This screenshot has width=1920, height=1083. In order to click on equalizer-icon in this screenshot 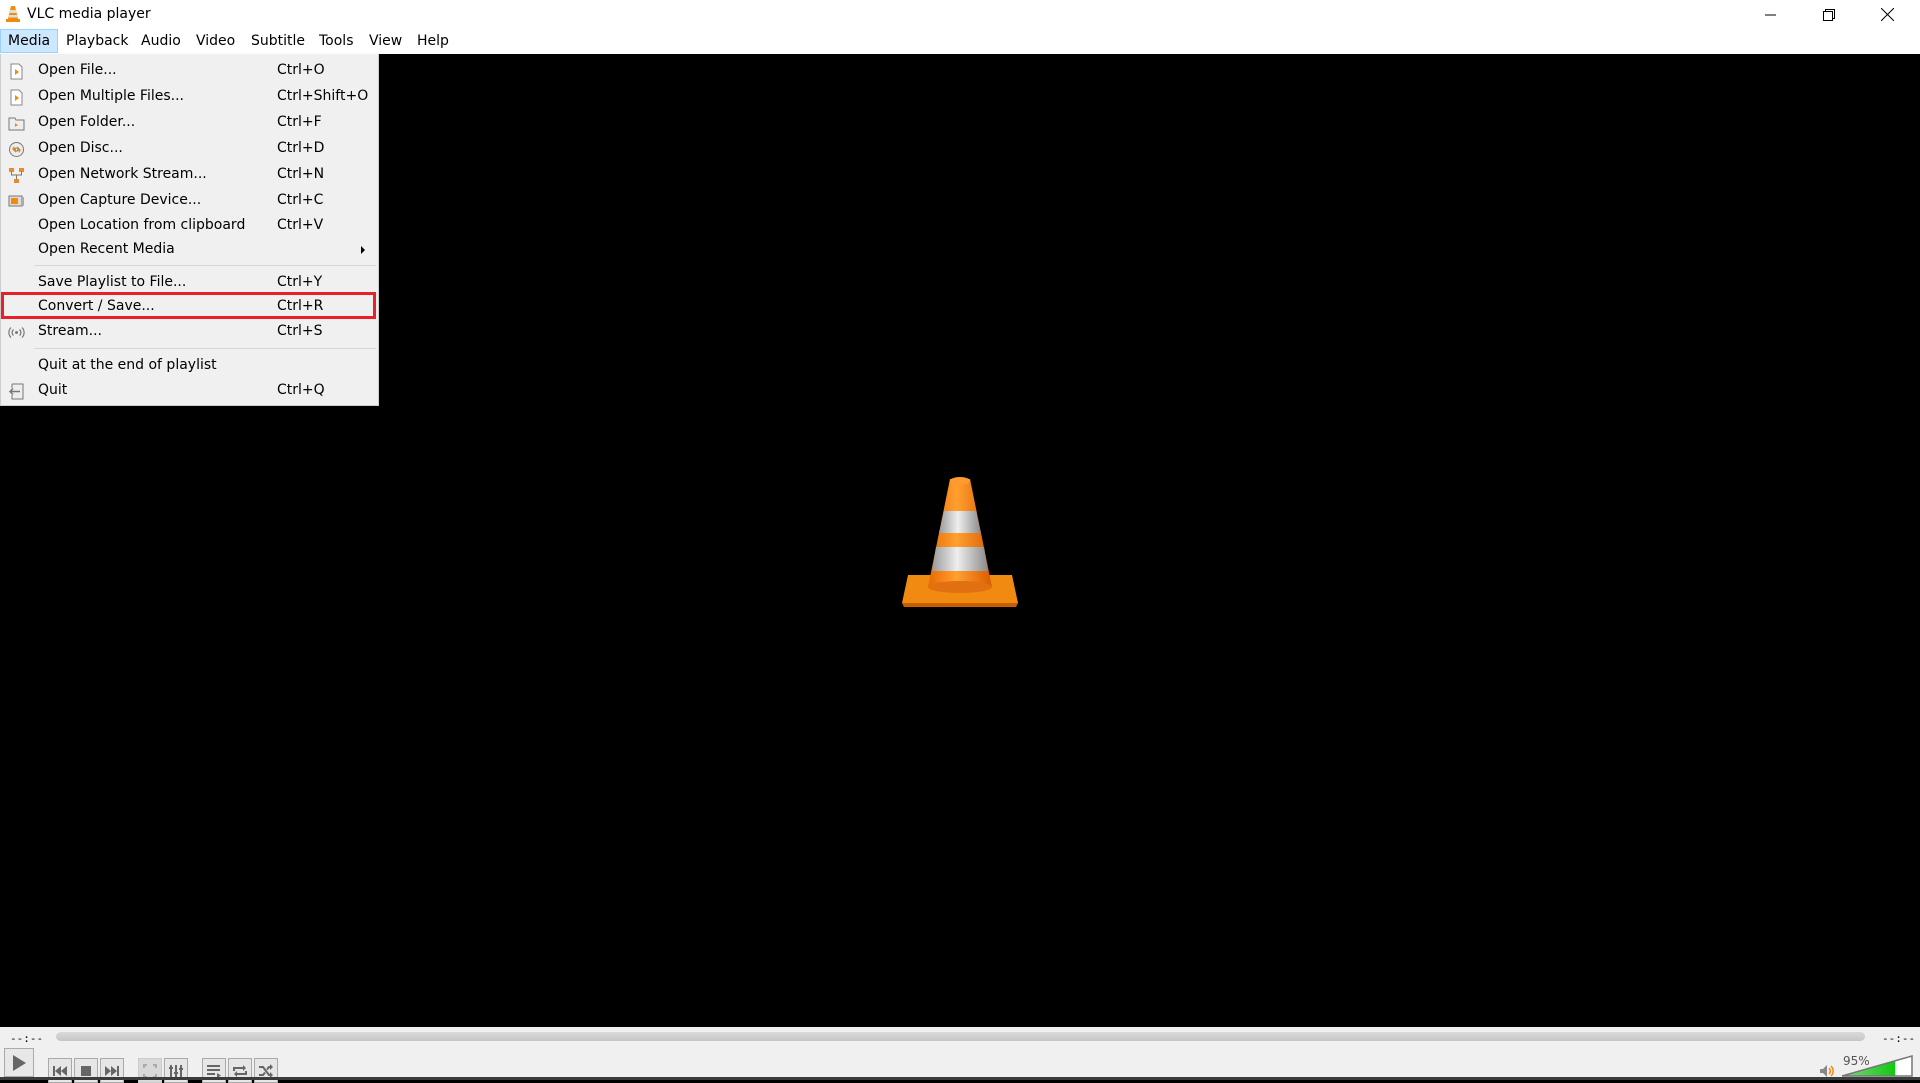, I will do `click(176, 1070)`.